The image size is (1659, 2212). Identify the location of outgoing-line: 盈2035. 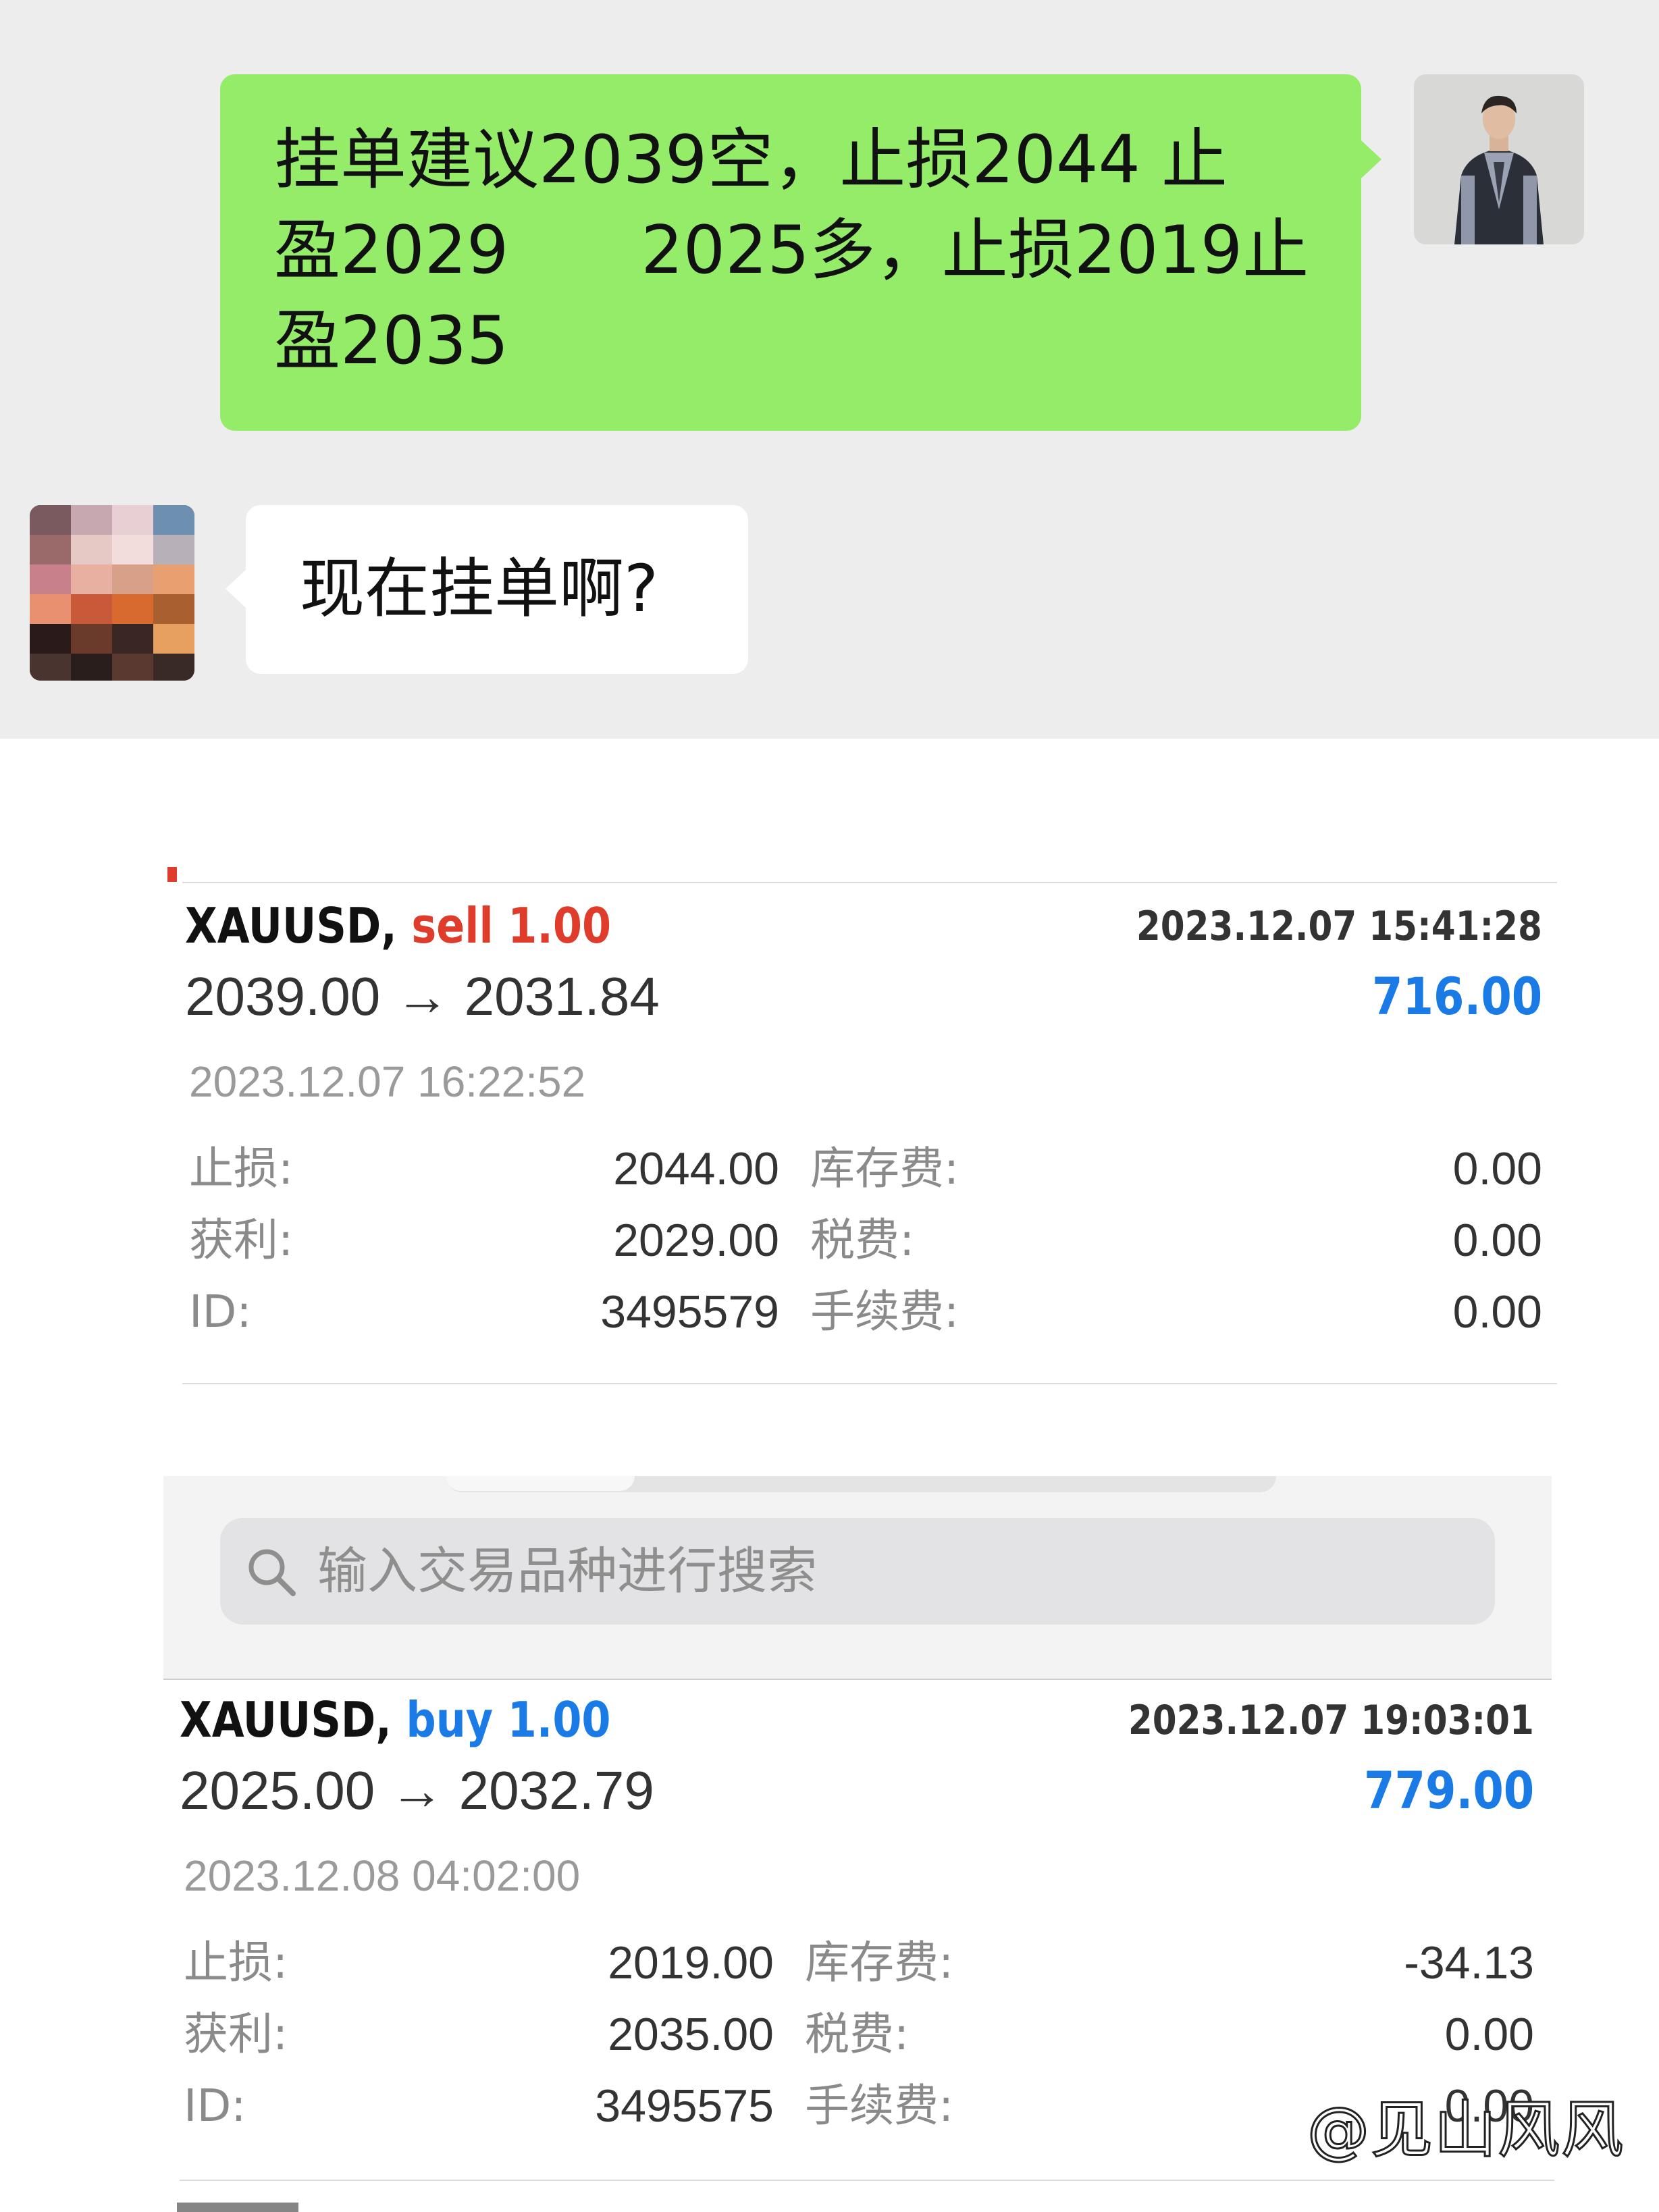
(391, 340).